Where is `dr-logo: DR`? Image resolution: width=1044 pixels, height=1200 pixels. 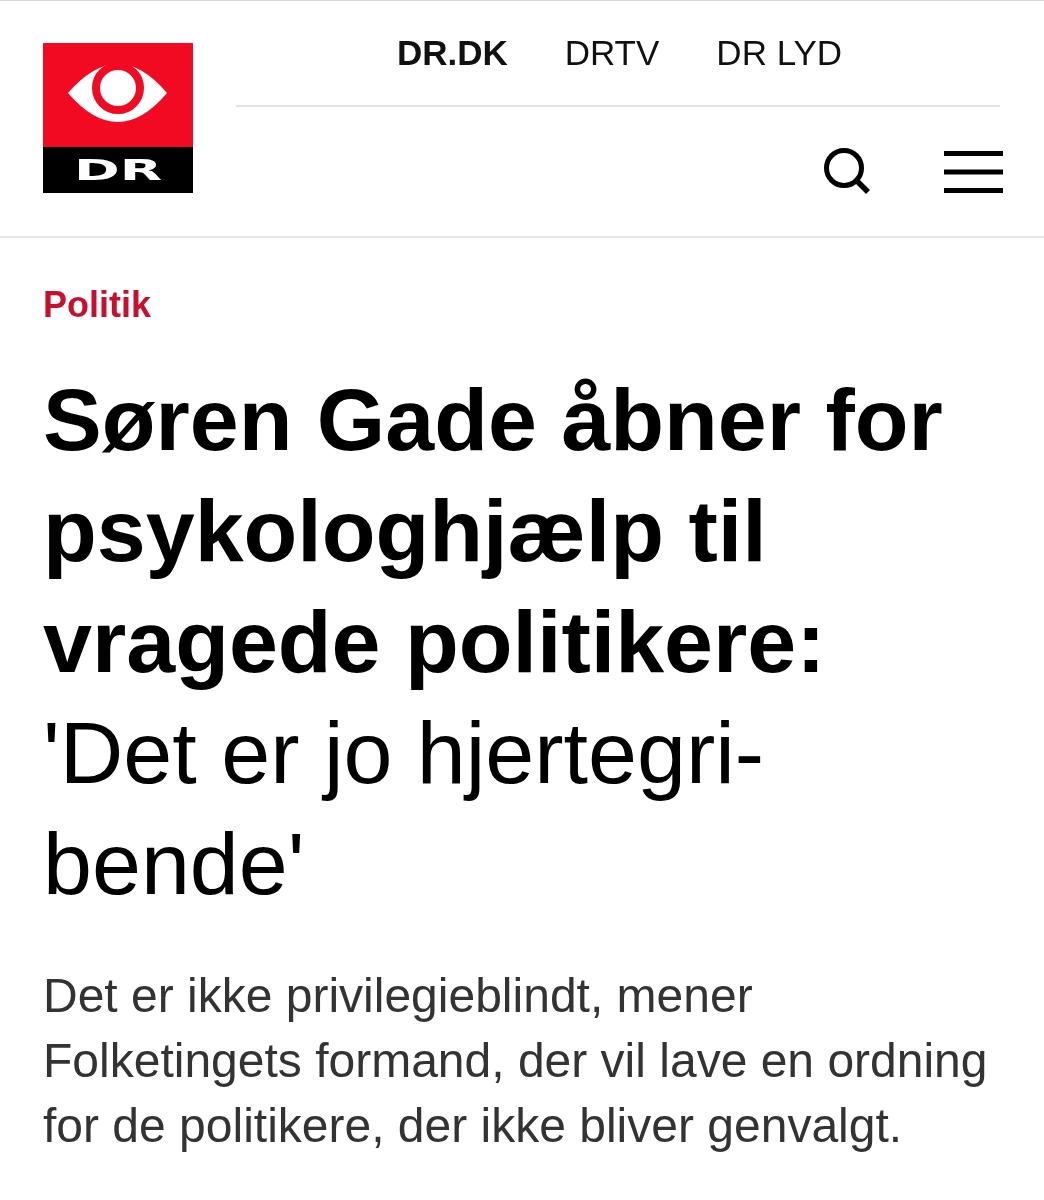
dr-logo: DR is located at coordinates (118, 118).